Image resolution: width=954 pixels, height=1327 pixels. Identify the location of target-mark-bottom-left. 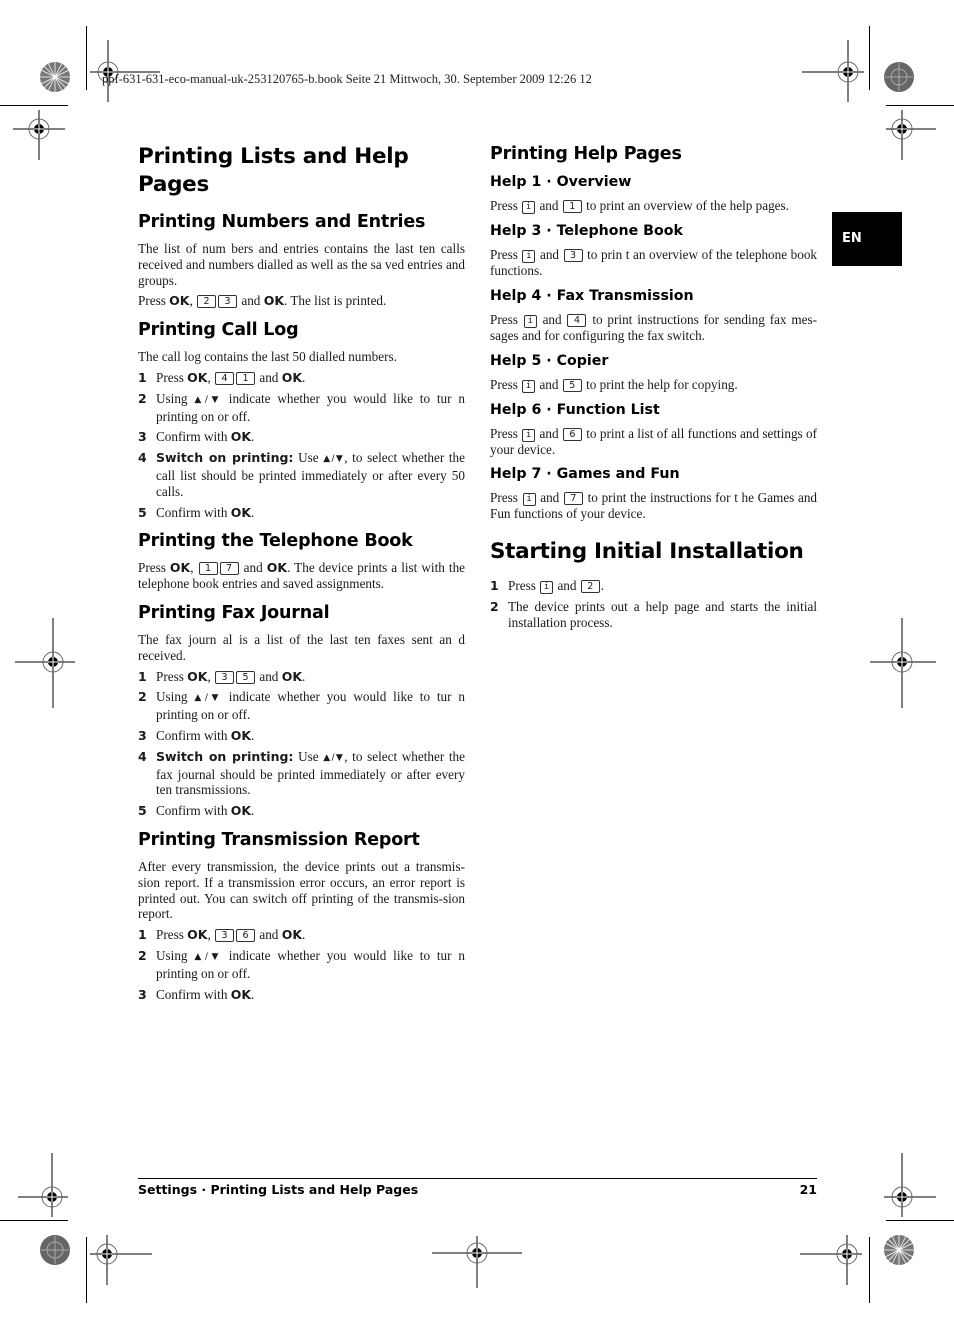
(44, 1185).